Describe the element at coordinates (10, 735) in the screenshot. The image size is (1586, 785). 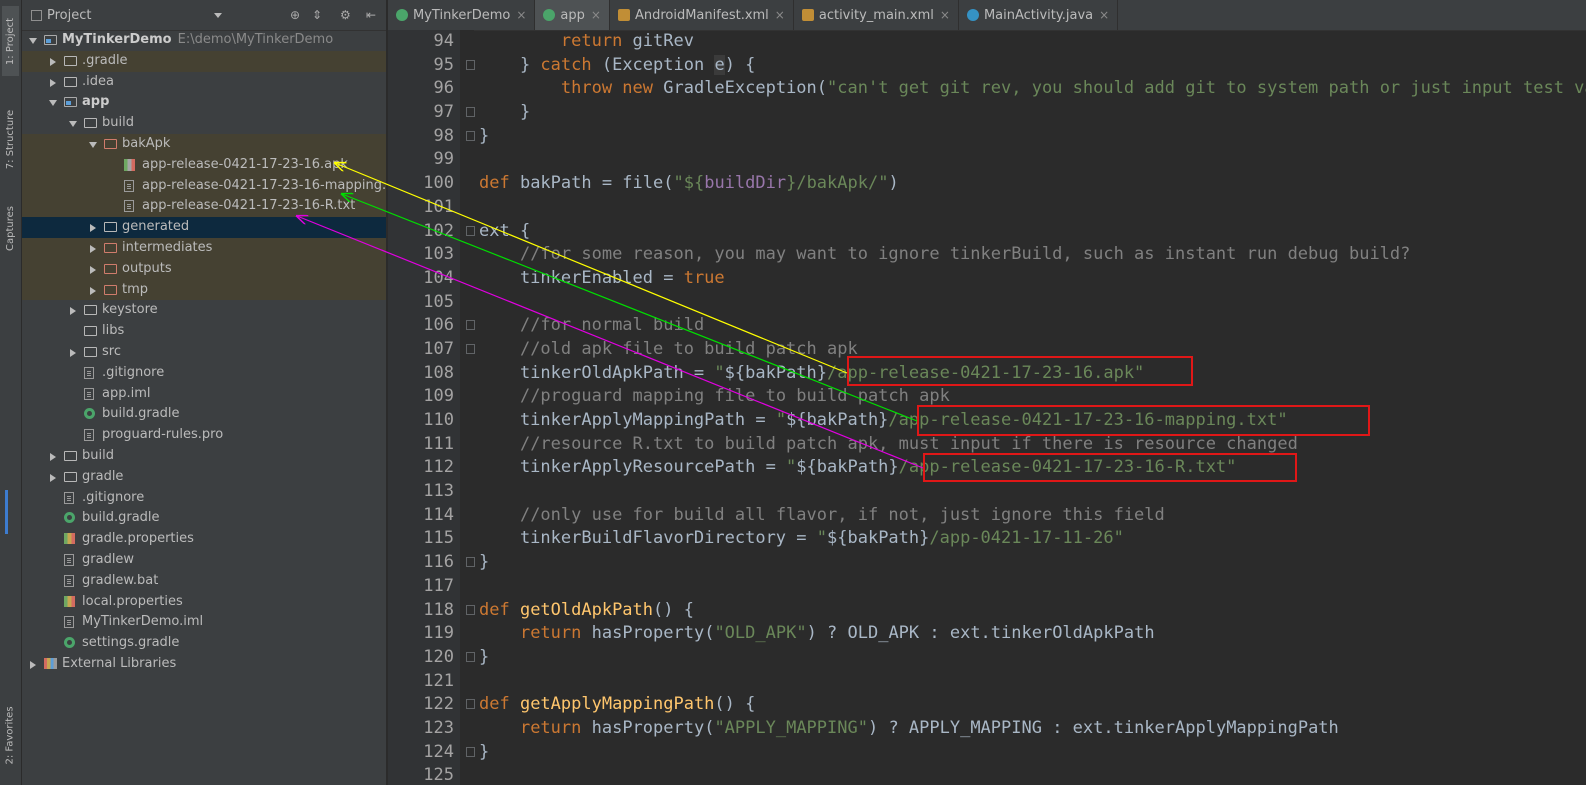
I see `favorites-tool-tab: 2: Favorites` at that location.